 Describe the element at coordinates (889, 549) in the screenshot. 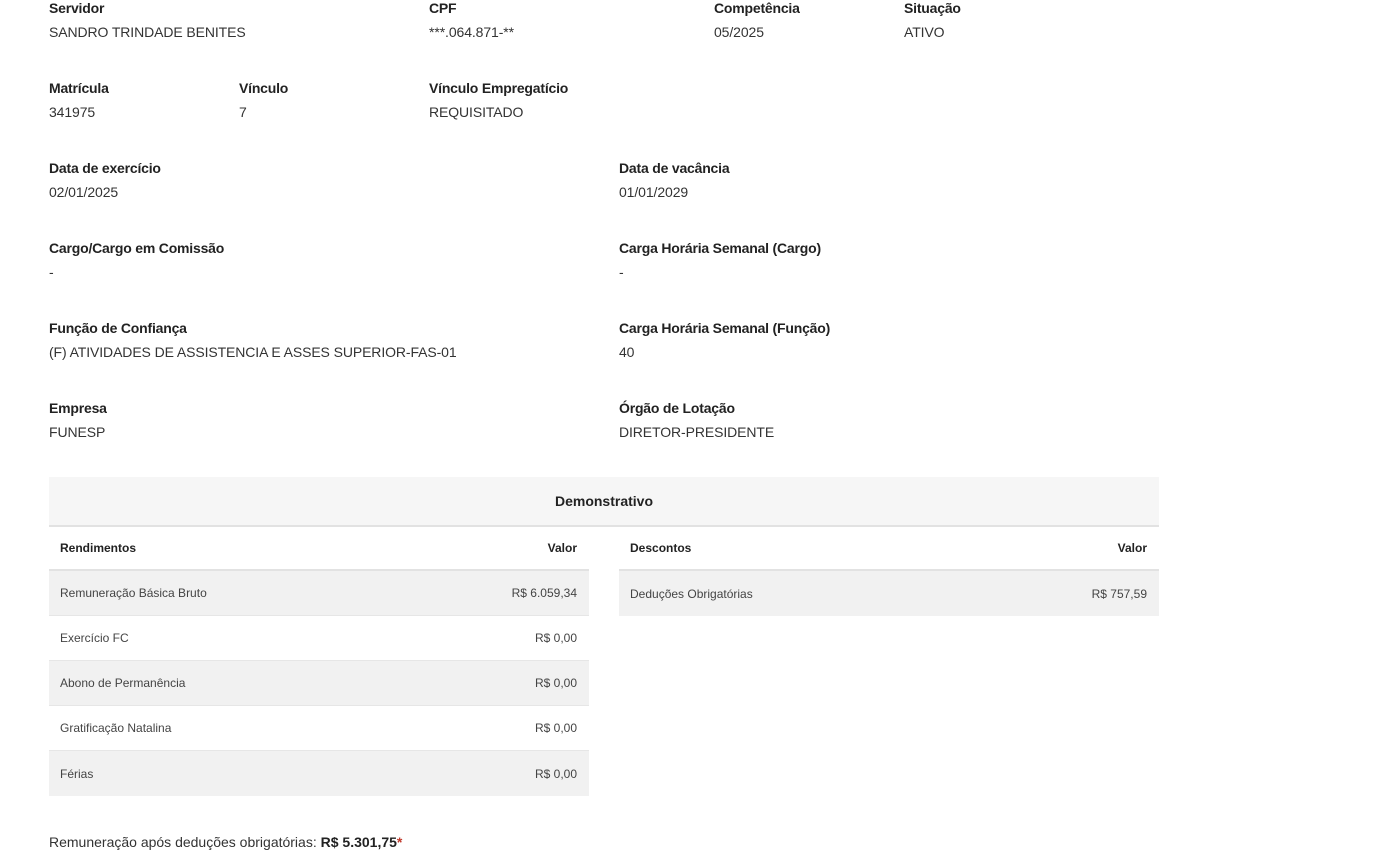

I see `descontos-table-header: Descontos Valor` at that location.